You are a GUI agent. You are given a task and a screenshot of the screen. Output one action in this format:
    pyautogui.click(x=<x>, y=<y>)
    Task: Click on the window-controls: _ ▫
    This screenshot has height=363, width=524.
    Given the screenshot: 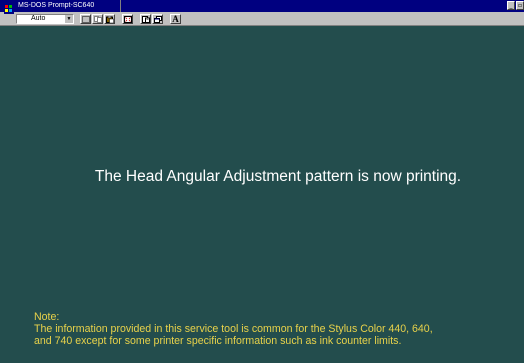 What is the action you would take?
    pyautogui.click(x=515, y=5)
    